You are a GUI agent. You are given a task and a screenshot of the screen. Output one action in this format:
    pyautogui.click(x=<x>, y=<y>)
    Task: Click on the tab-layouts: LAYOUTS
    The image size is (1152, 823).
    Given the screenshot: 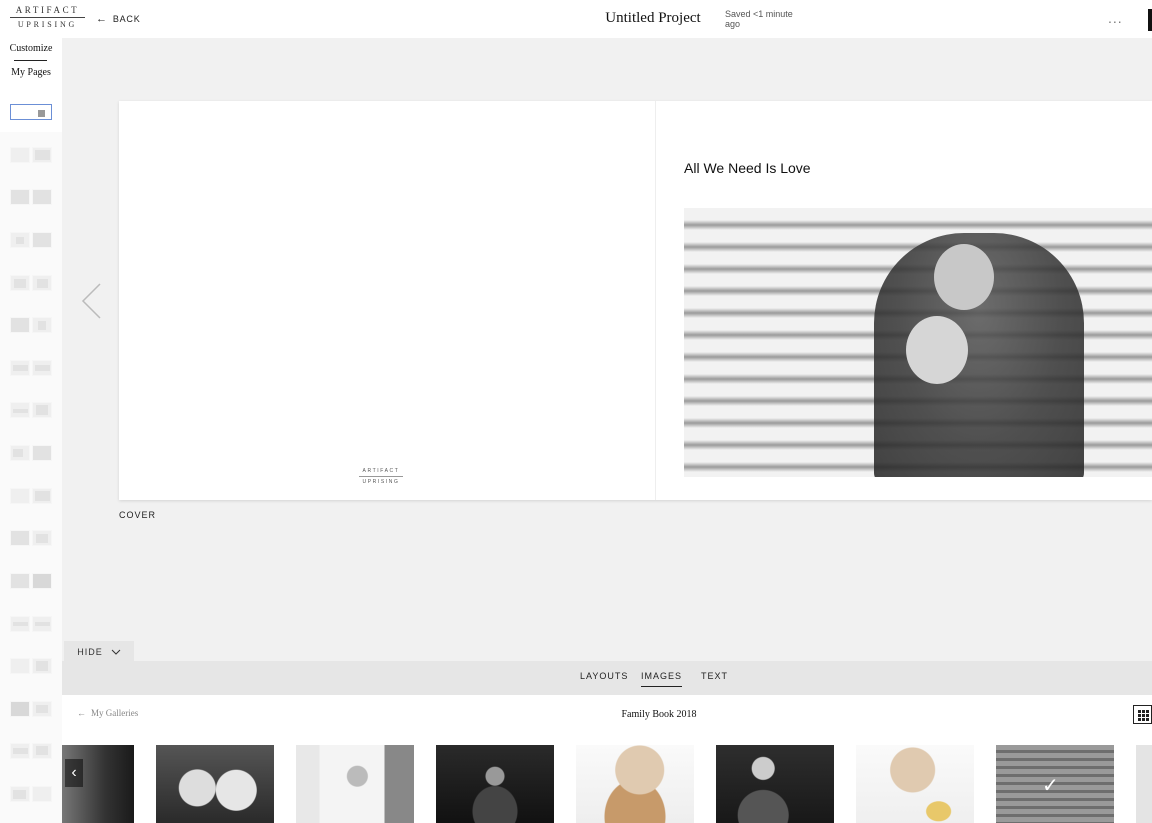 What is the action you would take?
    pyautogui.click(x=604, y=676)
    